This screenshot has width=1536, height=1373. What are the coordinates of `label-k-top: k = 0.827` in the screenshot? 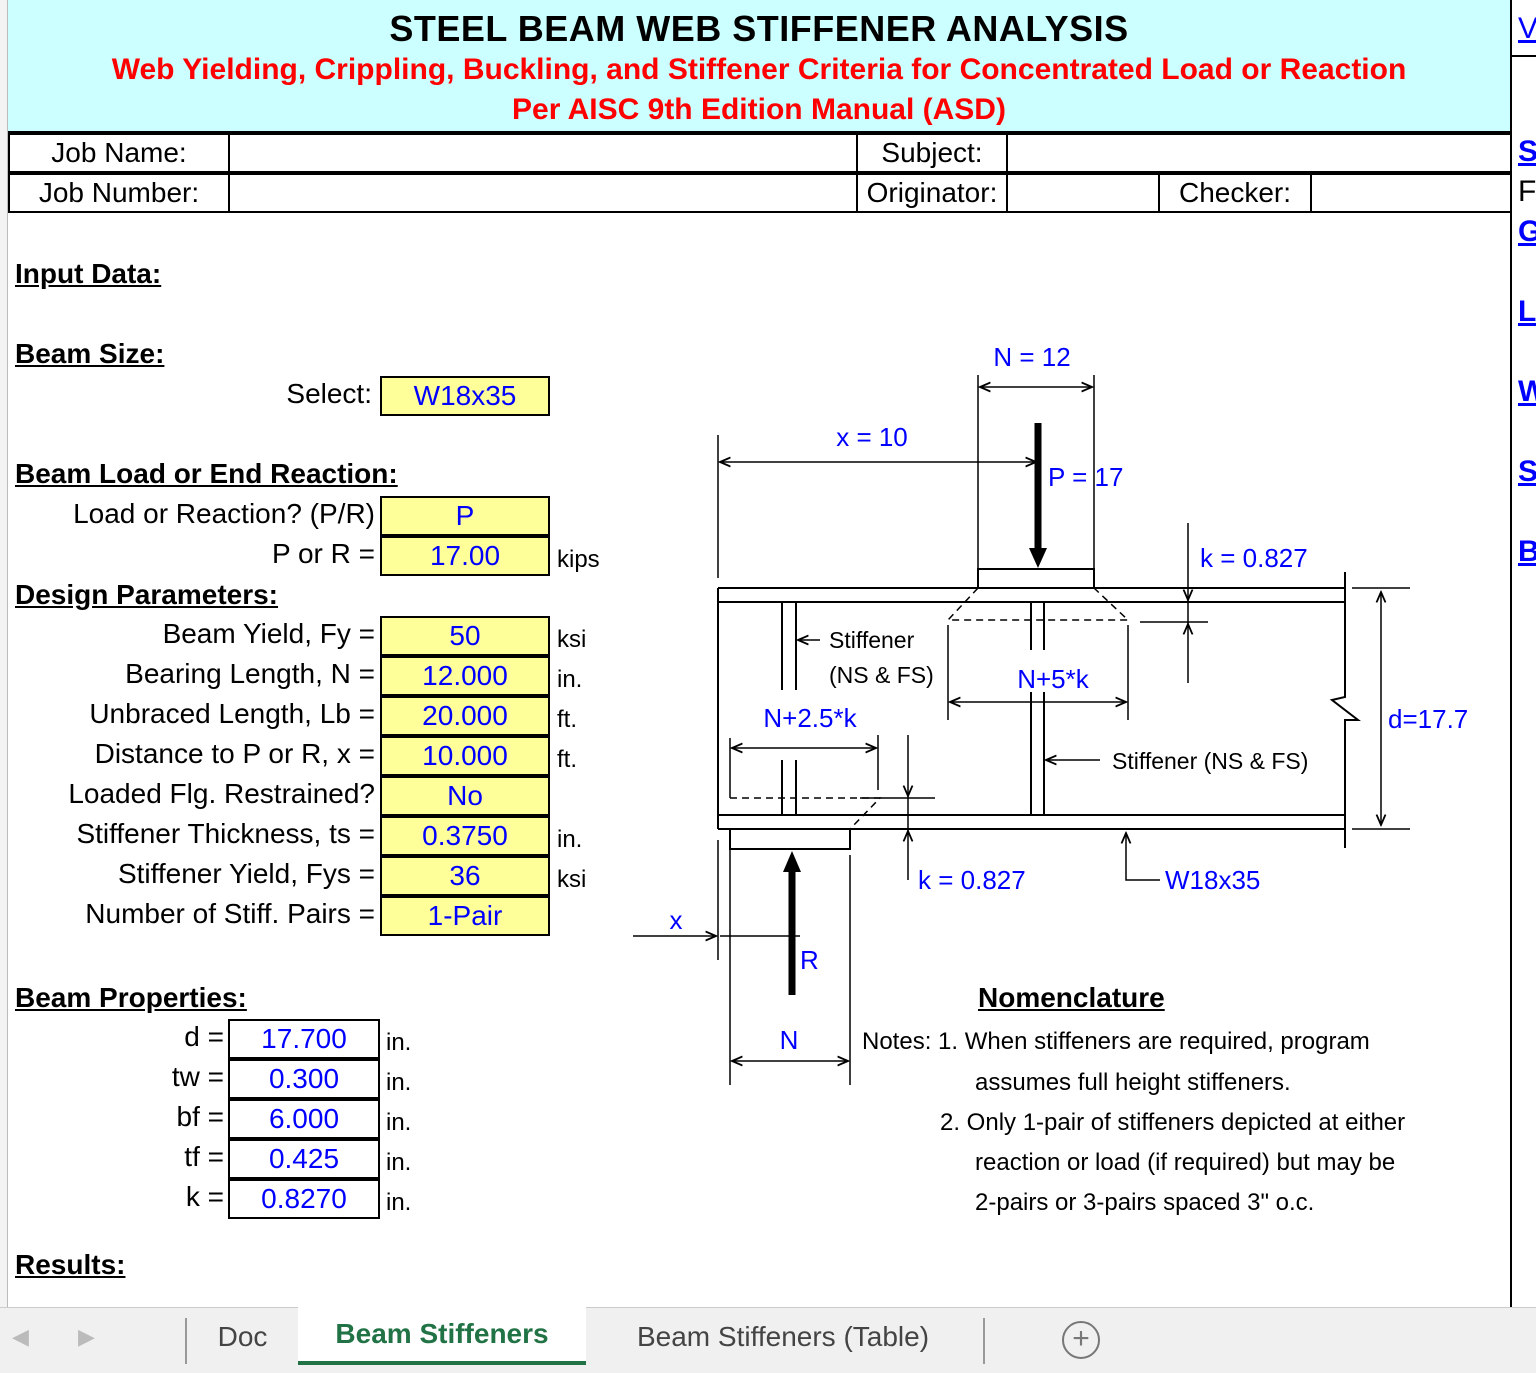 It's located at (1254, 558).